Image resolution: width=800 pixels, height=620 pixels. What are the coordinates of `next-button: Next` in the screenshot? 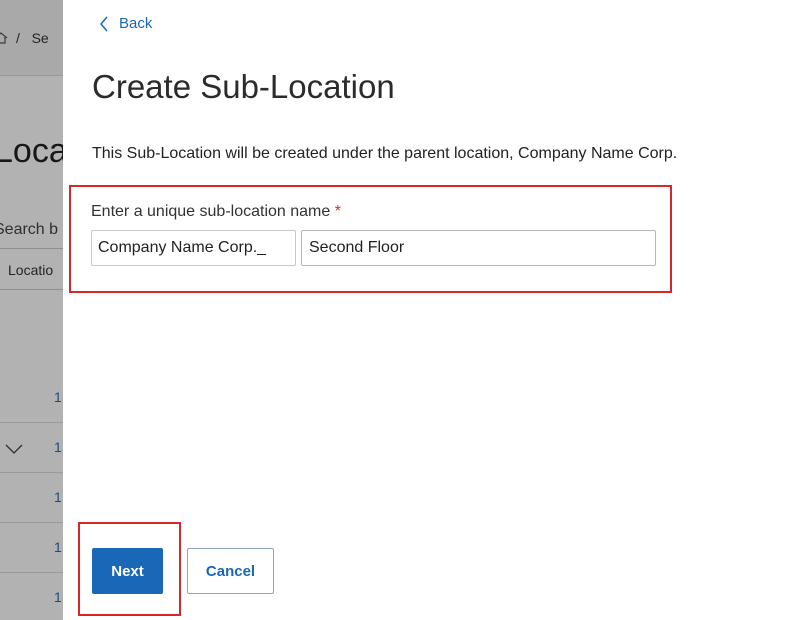 It's located at (127, 571).